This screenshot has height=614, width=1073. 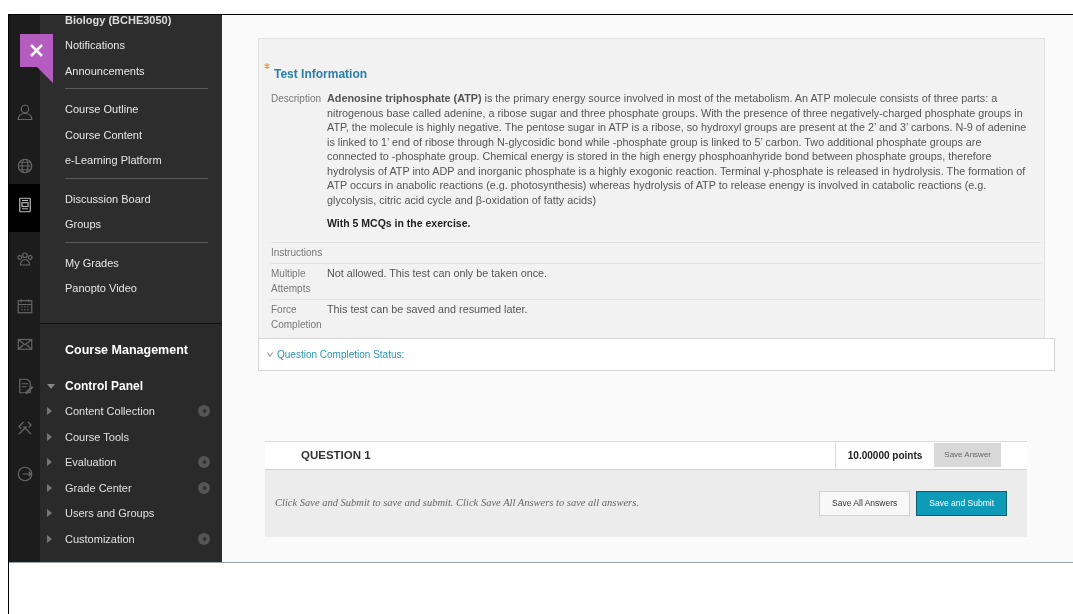 I want to click on exercise-note: With 5 MCQs in the exercise., so click(x=399, y=223).